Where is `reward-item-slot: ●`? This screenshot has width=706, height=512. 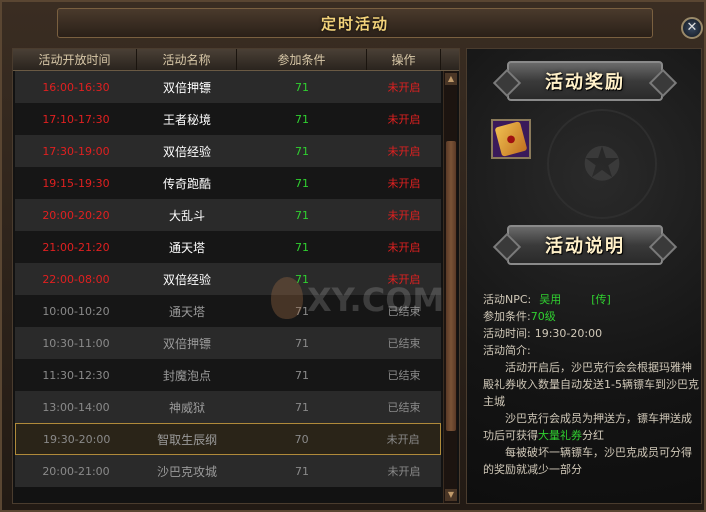 reward-item-slot: ● is located at coordinates (511, 139).